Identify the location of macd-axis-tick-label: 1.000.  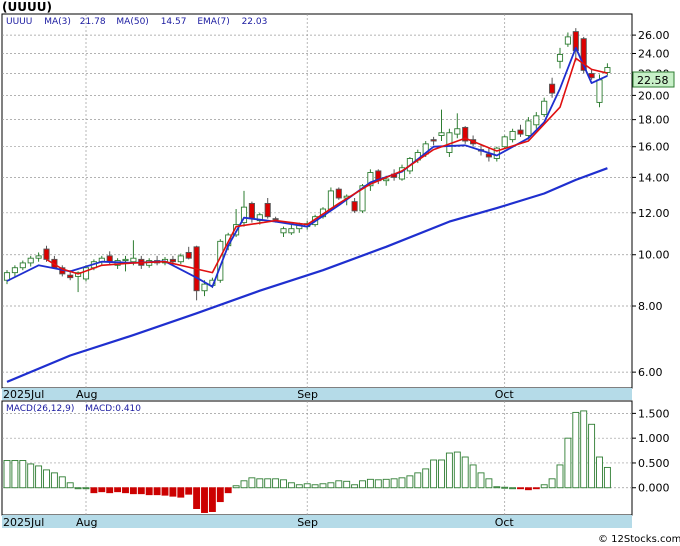
(654, 438).